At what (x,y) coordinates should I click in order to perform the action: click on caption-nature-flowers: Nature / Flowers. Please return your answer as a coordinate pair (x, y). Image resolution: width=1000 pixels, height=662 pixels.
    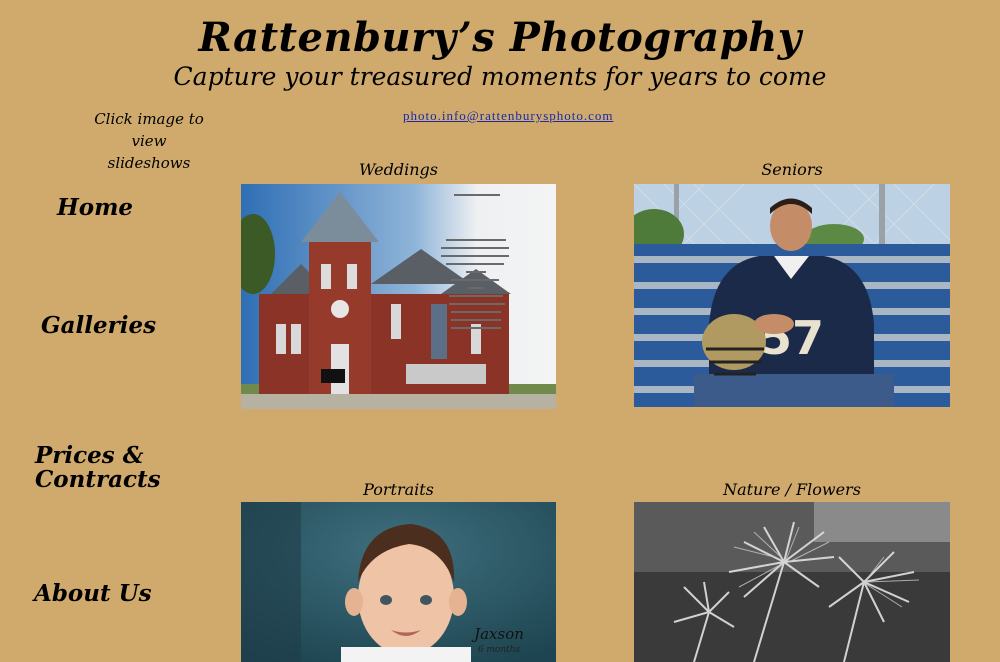
    Looking at the image, I should click on (792, 489).